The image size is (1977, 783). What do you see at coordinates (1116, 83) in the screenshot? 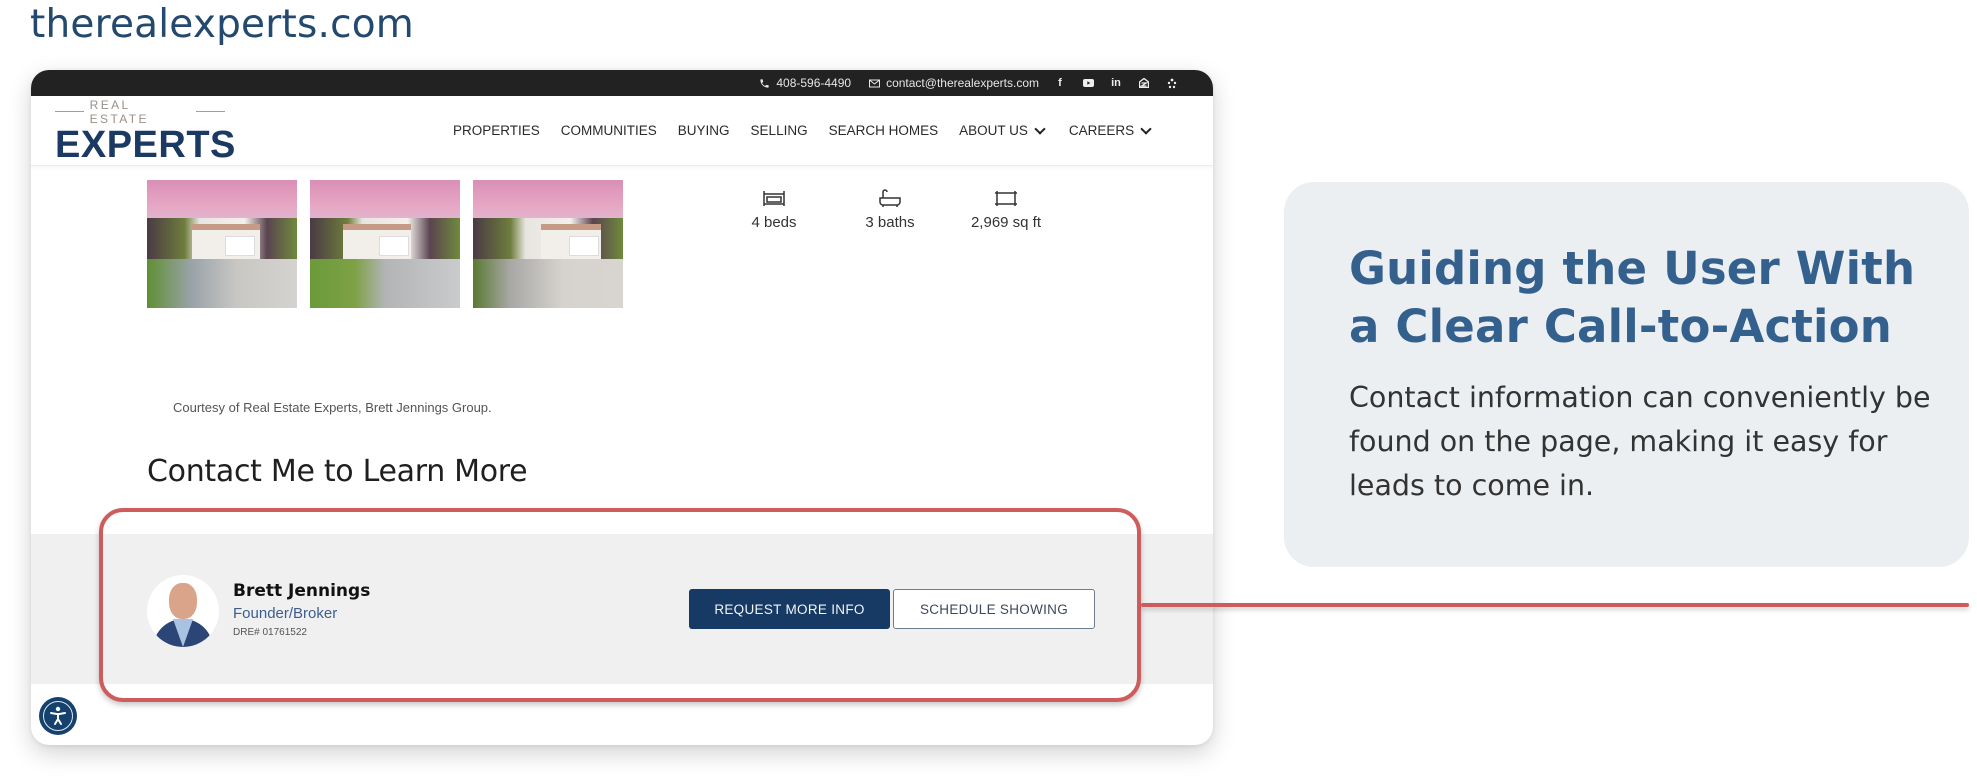
I see `linkedin-icon: in` at bounding box center [1116, 83].